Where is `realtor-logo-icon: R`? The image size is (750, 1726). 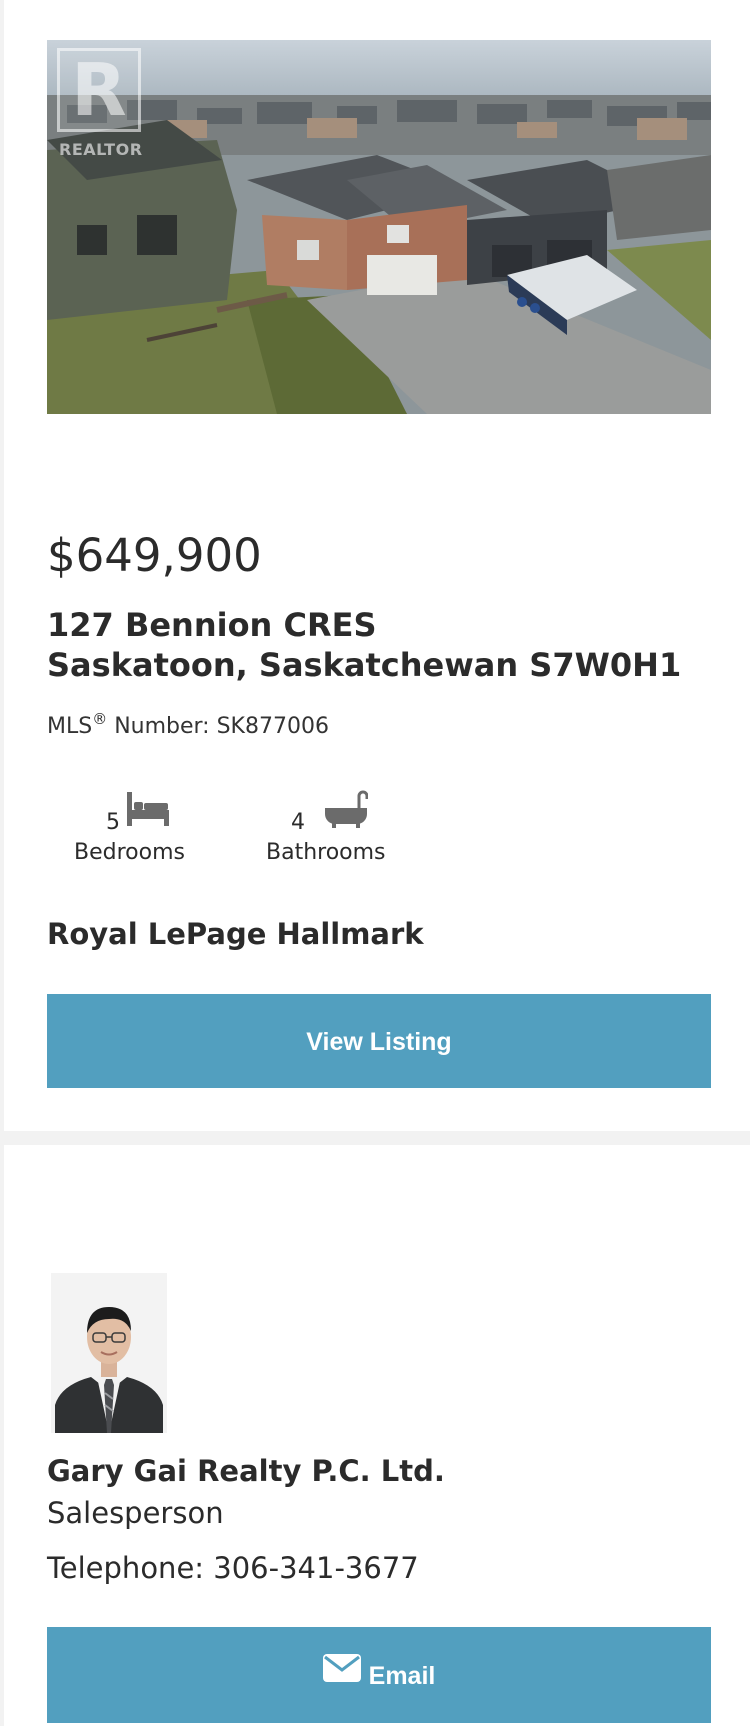
realtor-logo-icon: R is located at coordinates (99, 90).